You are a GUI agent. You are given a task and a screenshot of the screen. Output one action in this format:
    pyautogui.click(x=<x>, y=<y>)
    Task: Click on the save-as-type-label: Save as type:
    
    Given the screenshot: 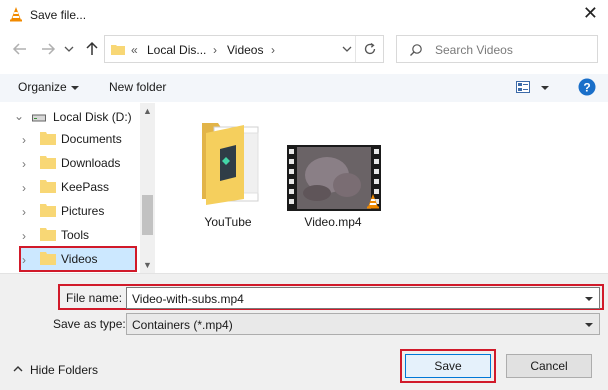 What is the action you would take?
    pyautogui.click(x=89, y=324)
    